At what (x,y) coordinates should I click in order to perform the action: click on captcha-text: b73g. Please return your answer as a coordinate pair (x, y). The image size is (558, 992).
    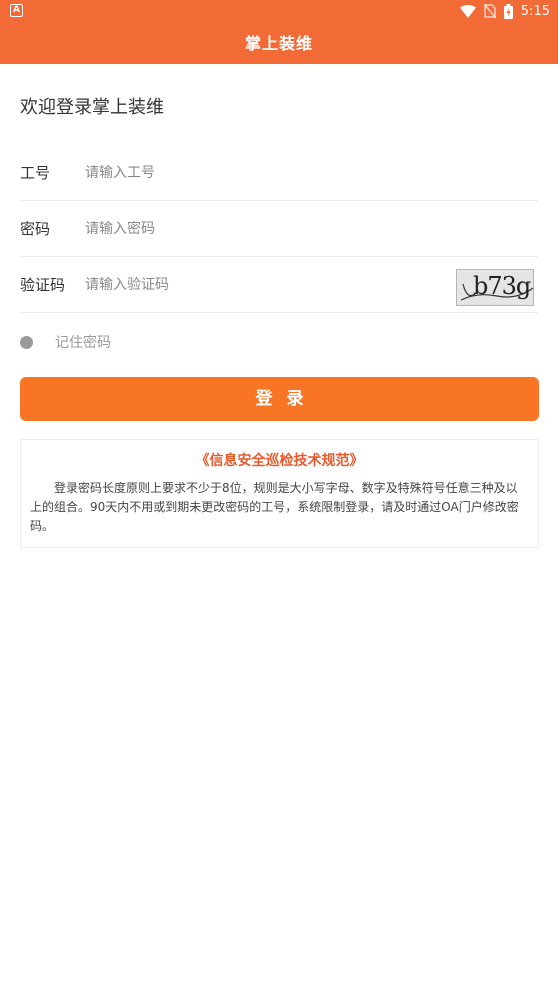
    Looking at the image, I should click on (502, 286).